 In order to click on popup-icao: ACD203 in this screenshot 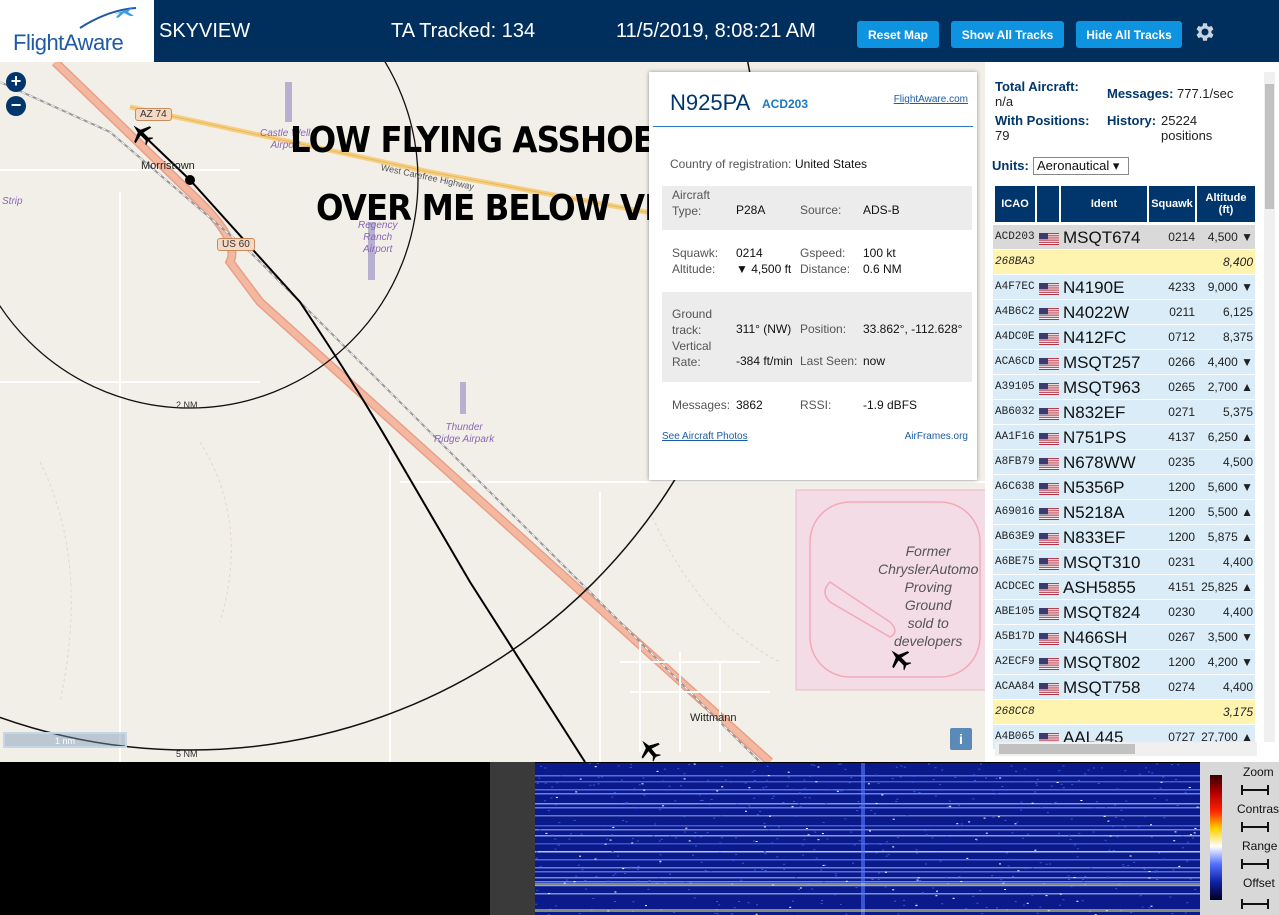, I will do `click(785, 104)`.